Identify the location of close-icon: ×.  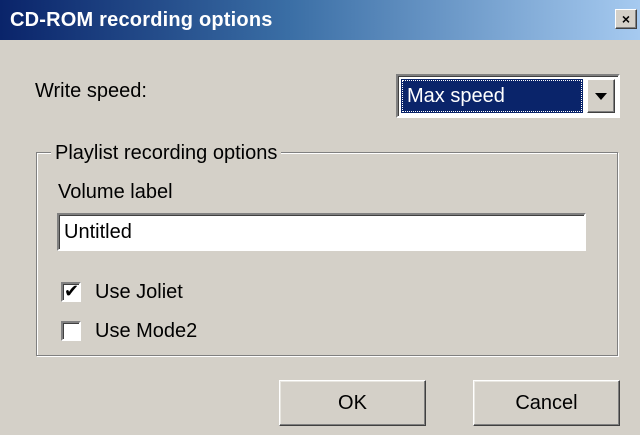
(626, 19).